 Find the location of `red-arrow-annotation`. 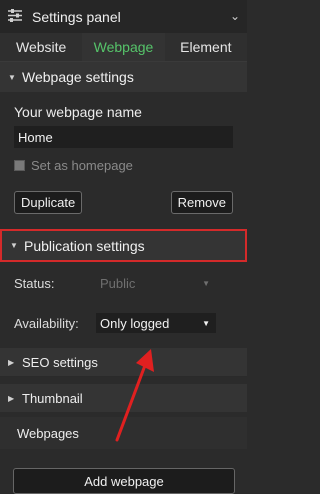

red-arrow-annotation is located at coordinates (134, 395).